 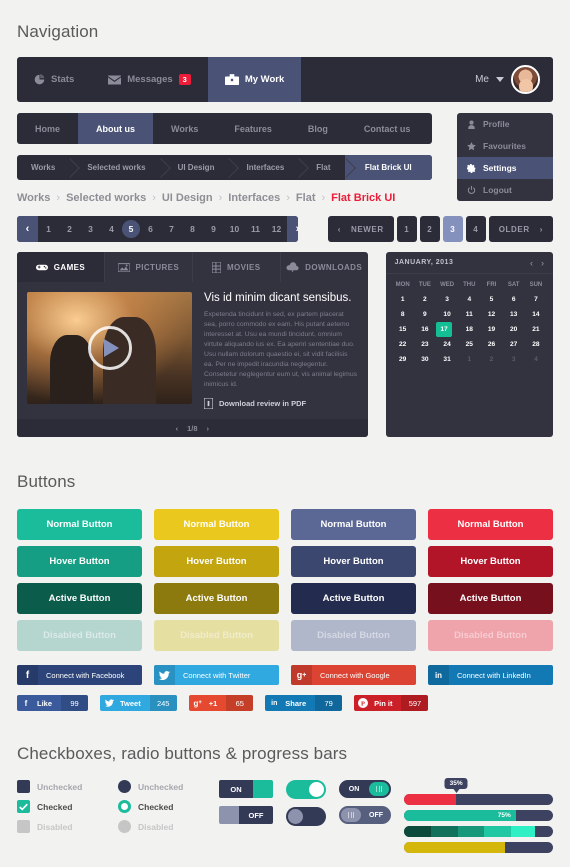 I want to click on calendar-day: 7, so click(x=536, y=299).